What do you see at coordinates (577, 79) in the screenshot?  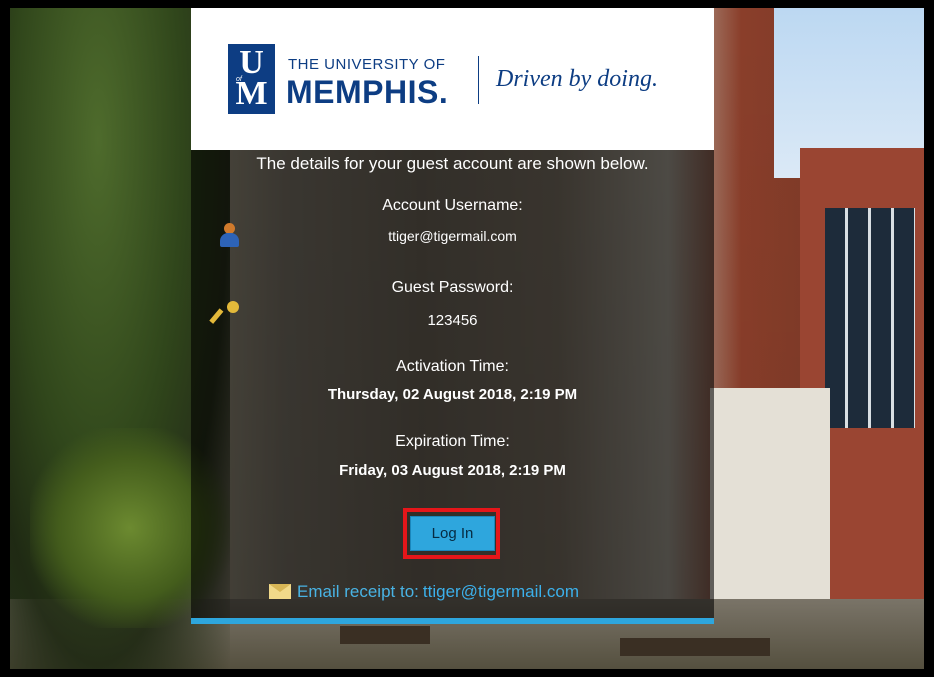 I see `tagline: Driven by doing.` at bounding box center [577, 79].